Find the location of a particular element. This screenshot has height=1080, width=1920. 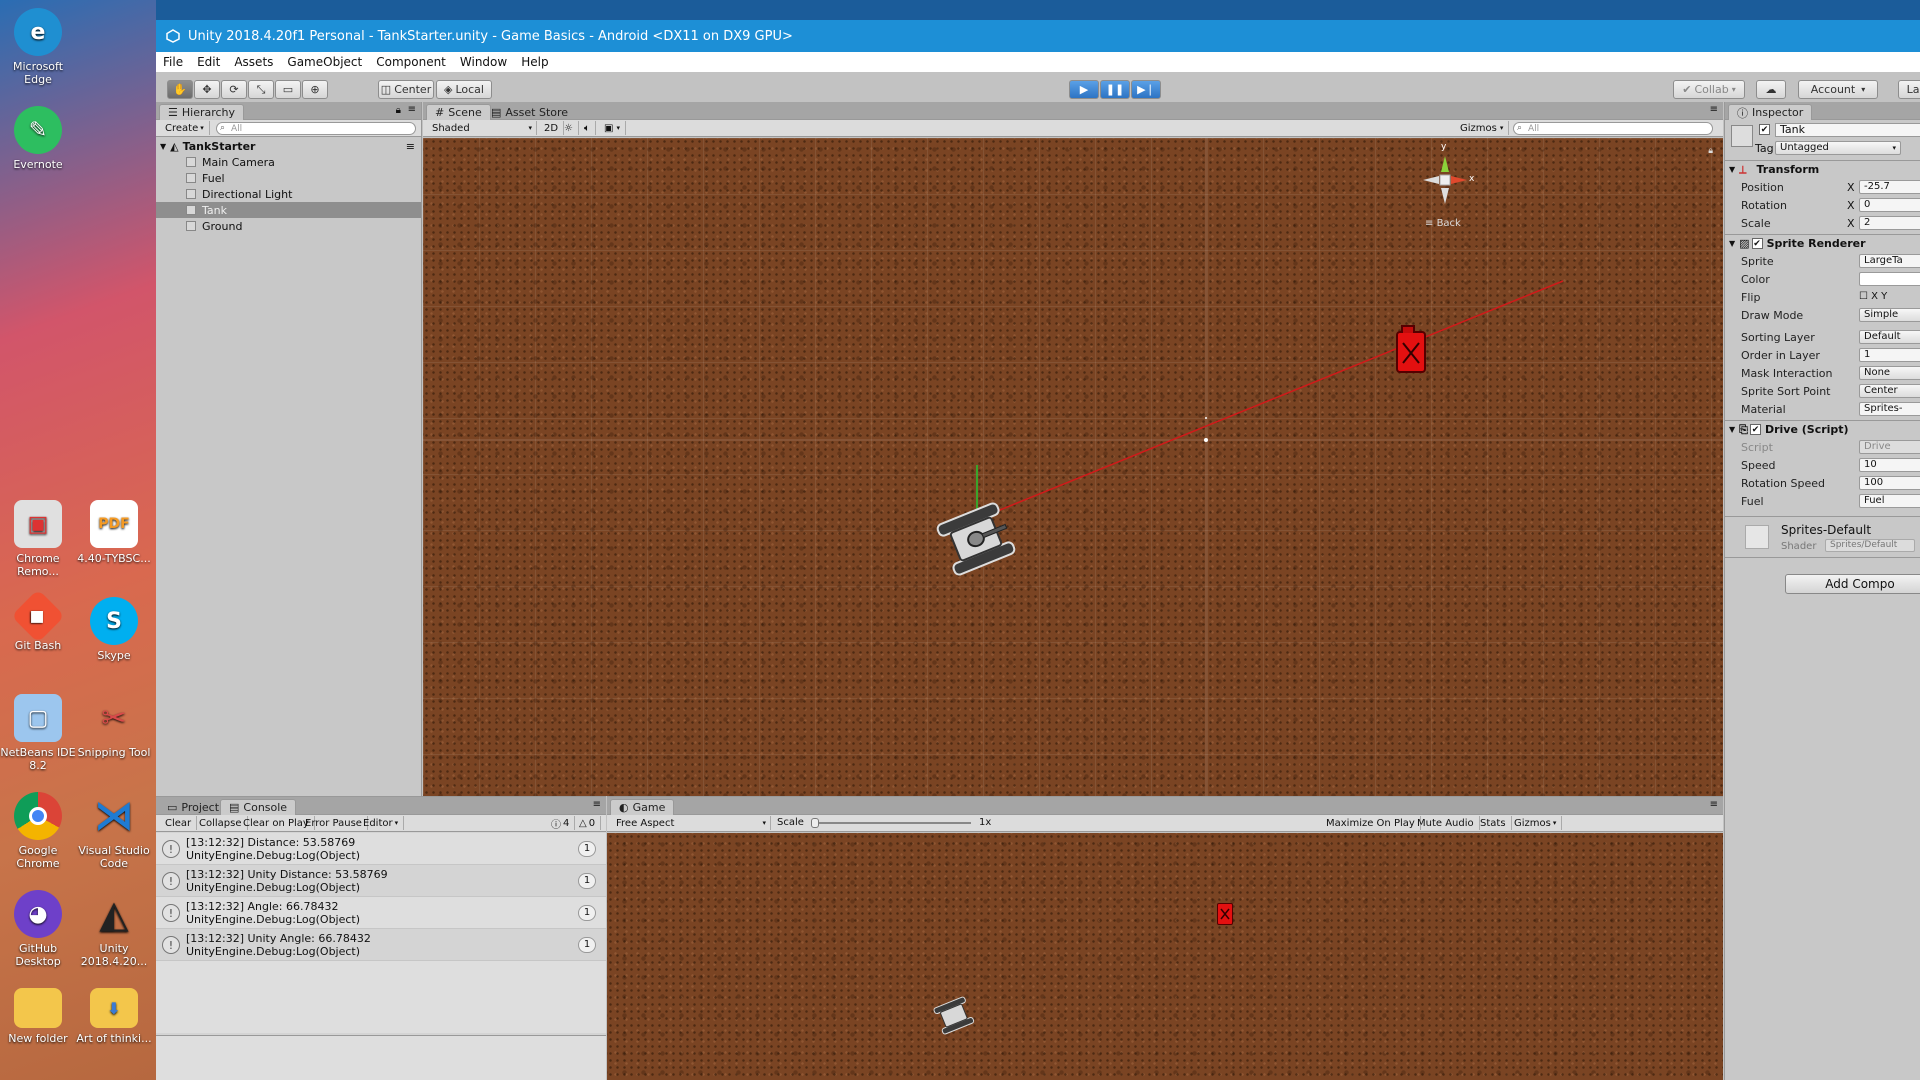

hierarchy-item: Fuel is located at coordinates (288, 178).